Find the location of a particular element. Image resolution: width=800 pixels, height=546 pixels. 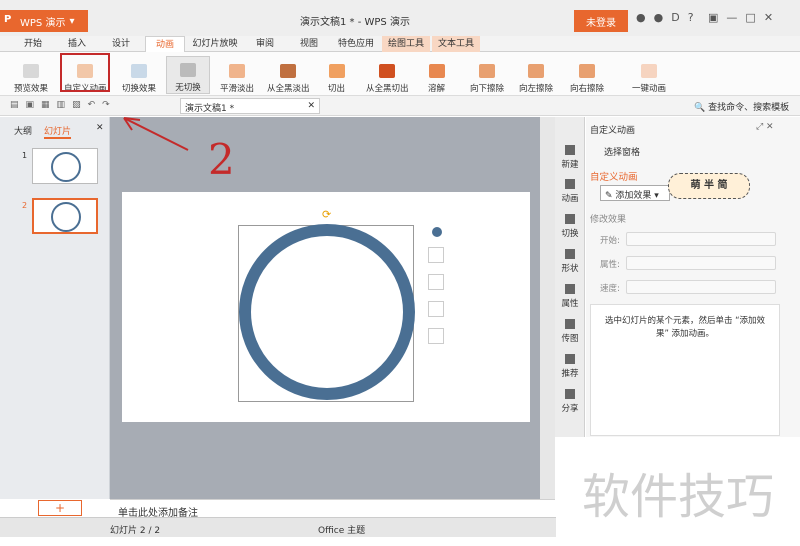

add-effect-button: ✎ 添加效果 ▾ is located at coordinates (635, 193).